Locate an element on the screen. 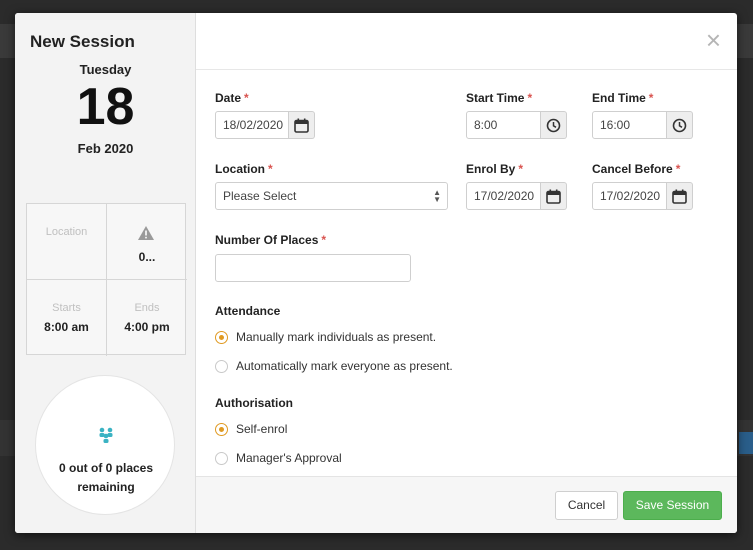  places-remaining-text: 0 out of 0 places remaining is located at coordinates (106, 478).